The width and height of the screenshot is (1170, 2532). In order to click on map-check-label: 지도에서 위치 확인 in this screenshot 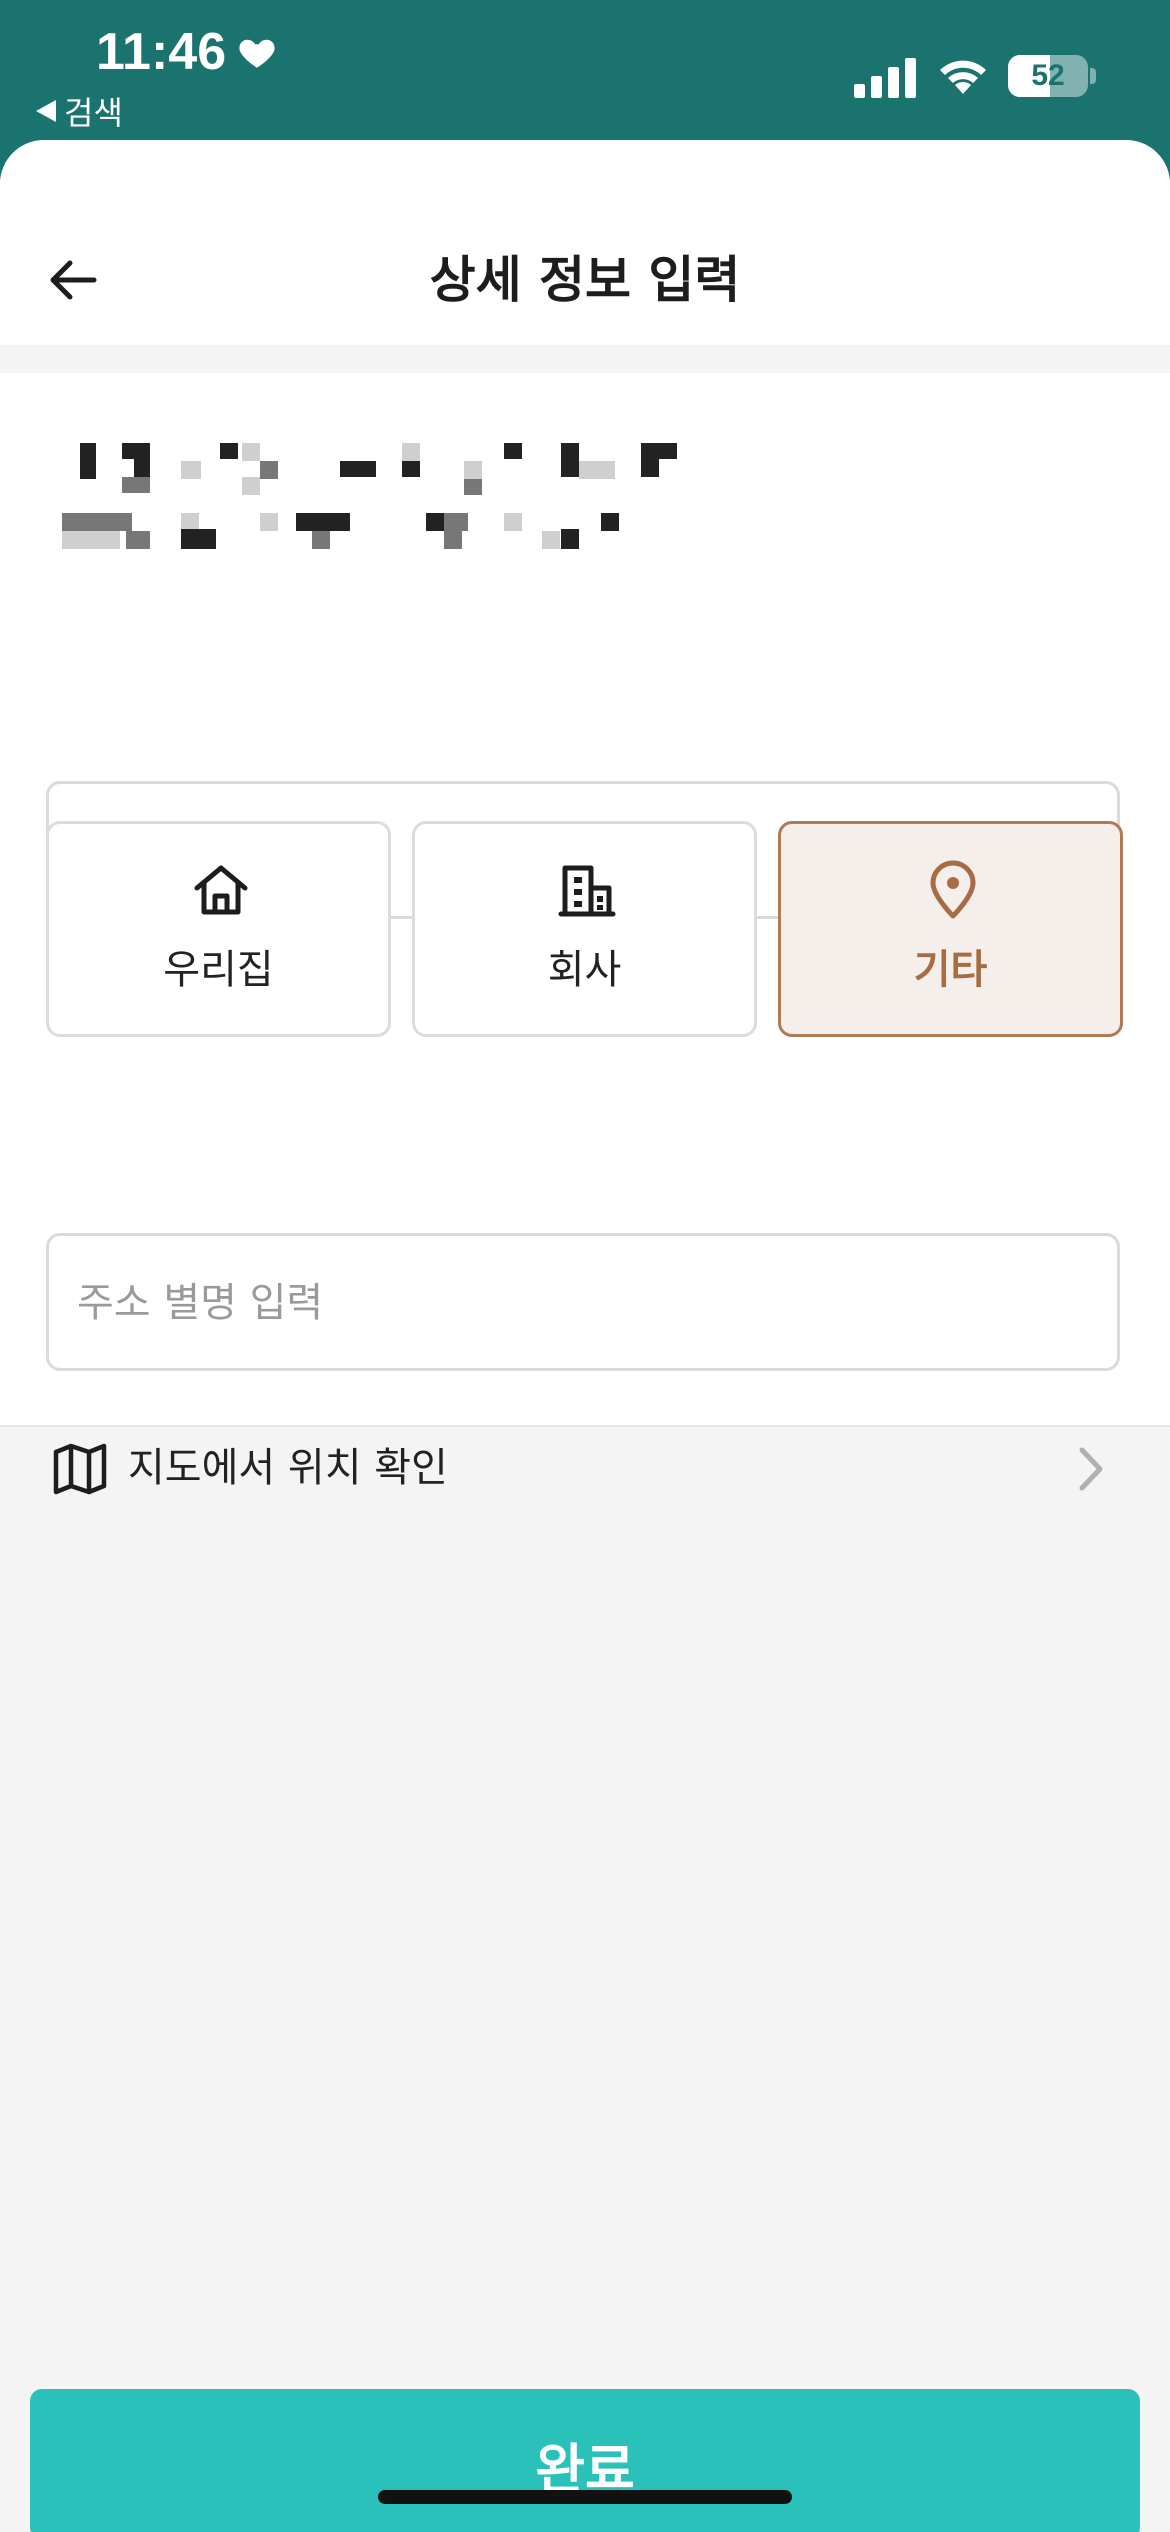, I will do `click(288, 1468)`.